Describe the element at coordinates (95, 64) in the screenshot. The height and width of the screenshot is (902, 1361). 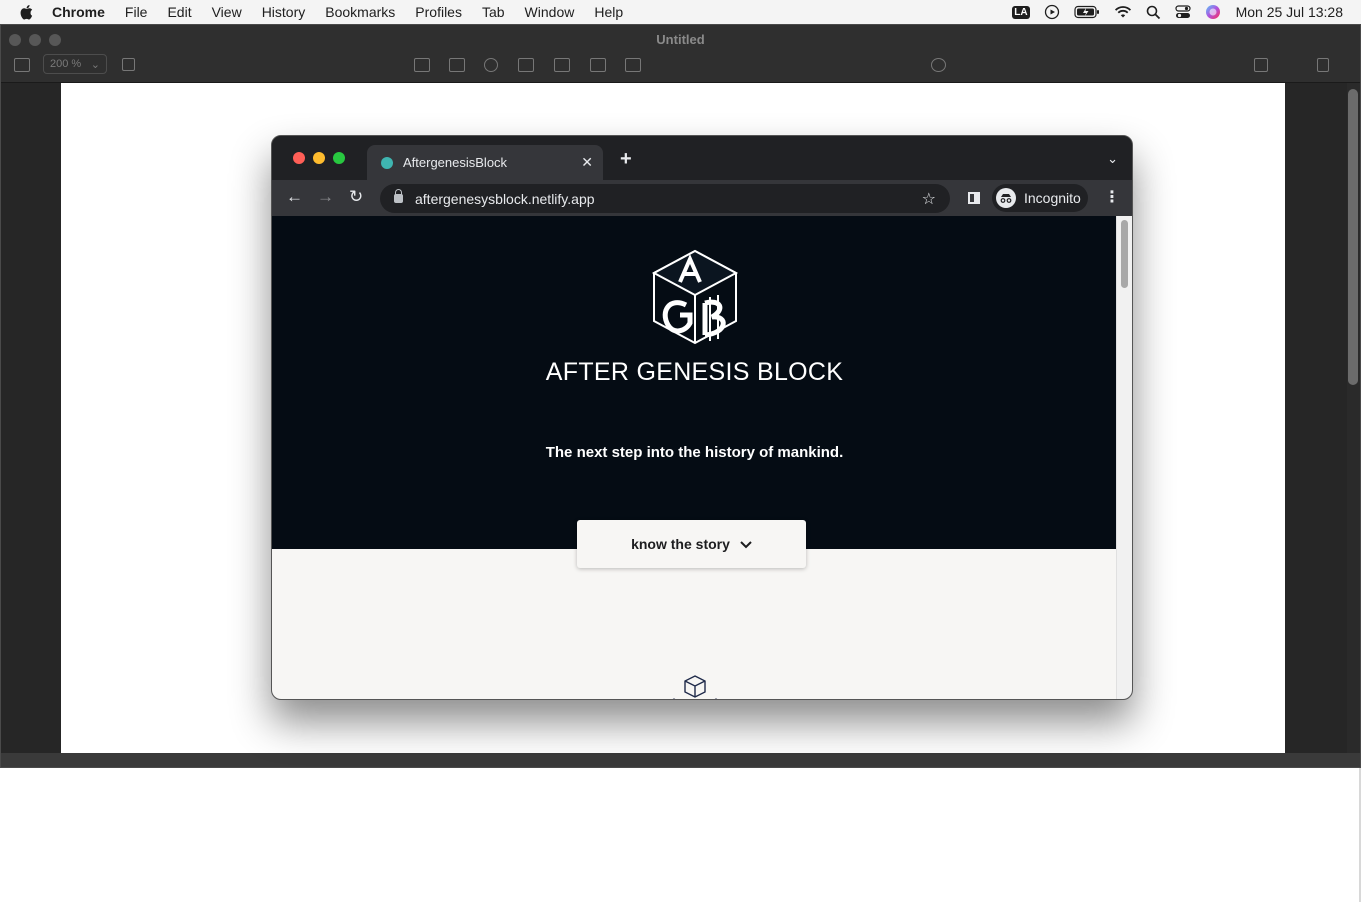
I see `chevron-down-icon: ⌄` at that location.